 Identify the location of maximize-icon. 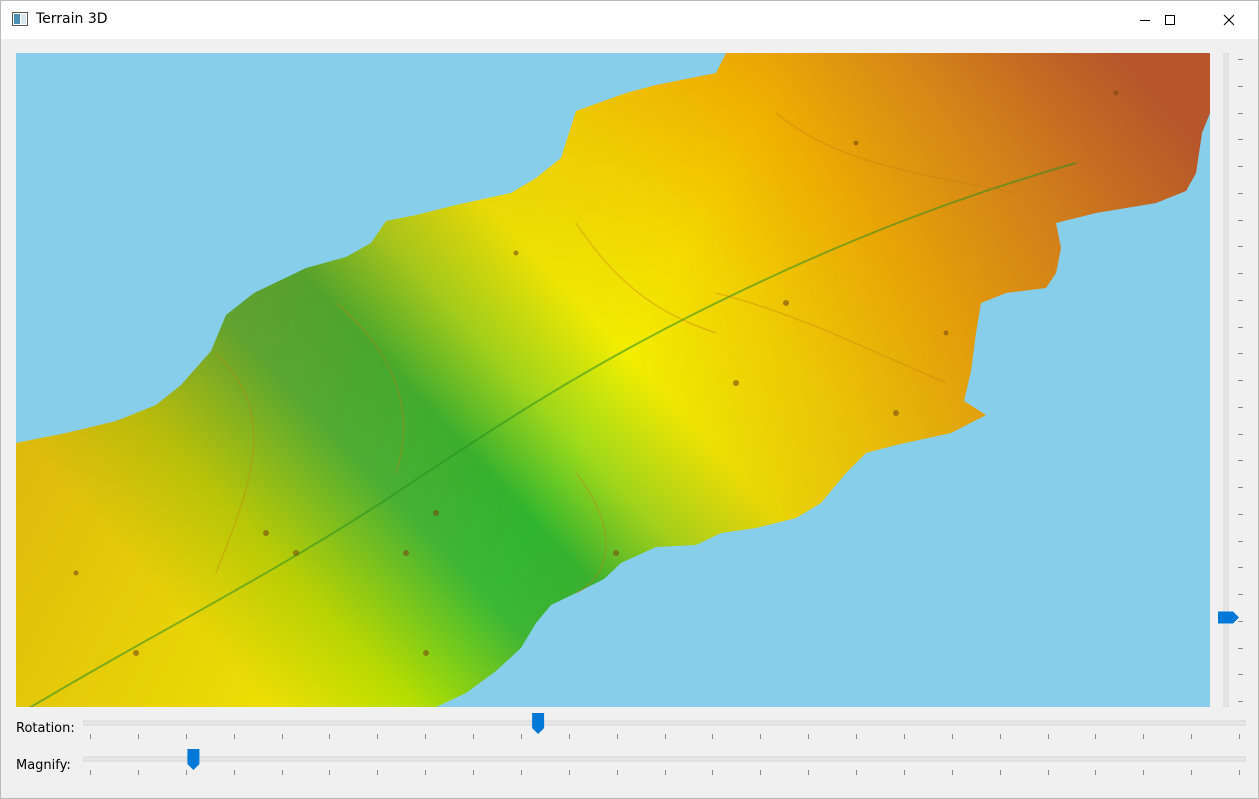
(1170, 20).